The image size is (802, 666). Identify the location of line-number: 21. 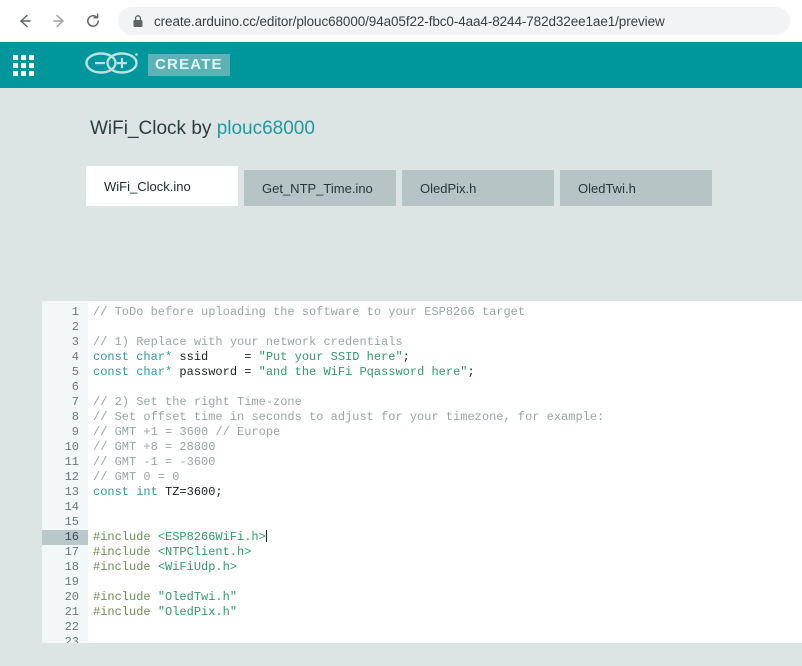
(71, 612).